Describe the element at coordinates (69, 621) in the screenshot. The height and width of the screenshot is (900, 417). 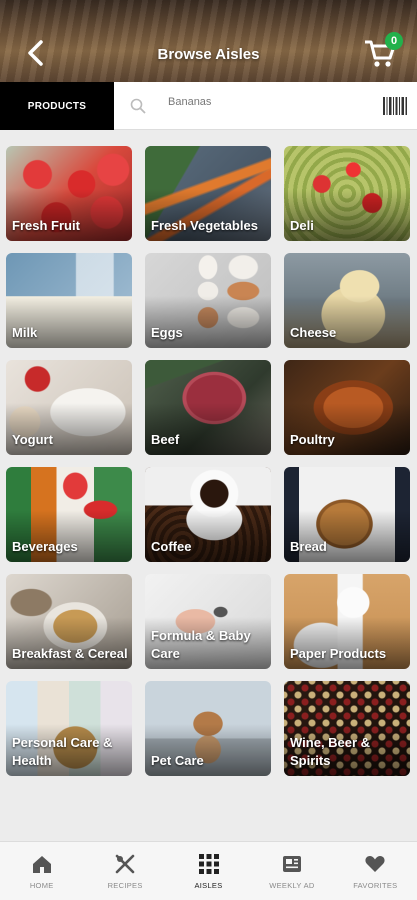
I see `aisle-tile-breakfast-cereal: Breakfast & Cereal` at that location.